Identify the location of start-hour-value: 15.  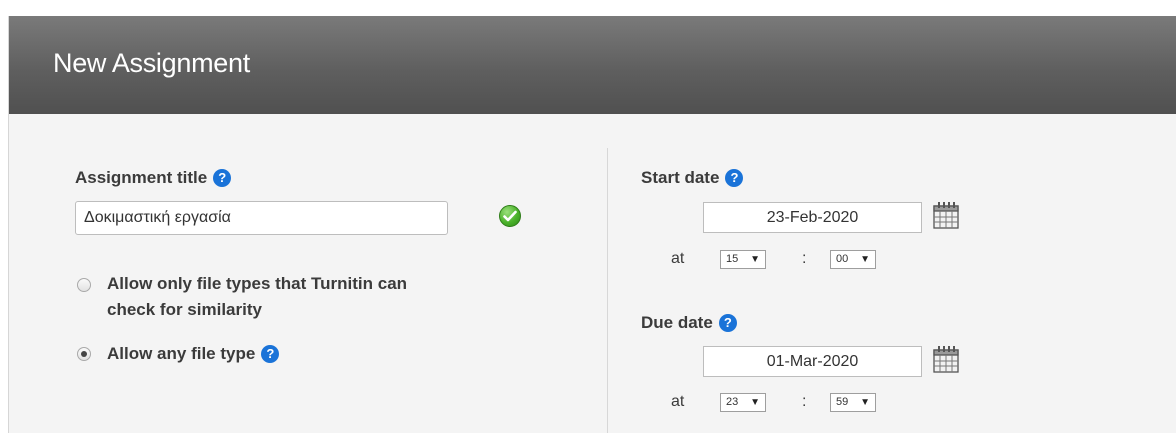
(732, 259).